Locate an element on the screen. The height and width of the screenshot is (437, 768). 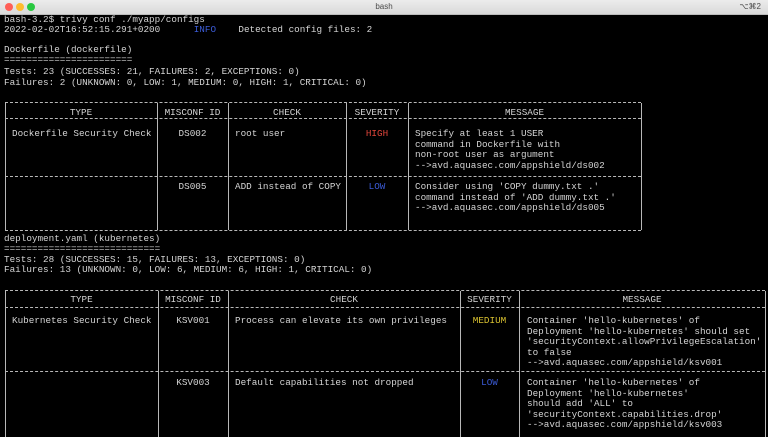
message-line: Consider using 'COPY dummy.txt .' is located at coordinates (507, 186).